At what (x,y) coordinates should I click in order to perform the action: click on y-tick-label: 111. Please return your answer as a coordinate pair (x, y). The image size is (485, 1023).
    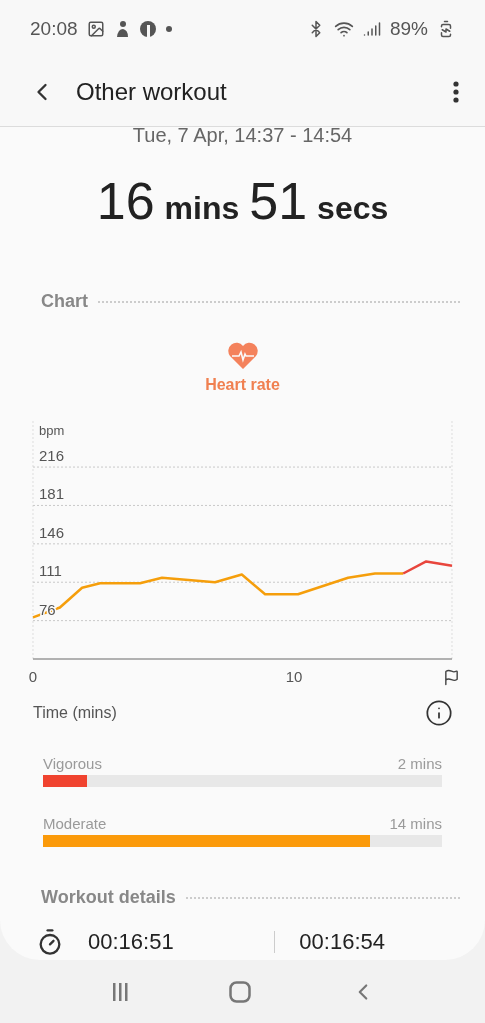
    Looking at the image, I should click on (50, 571).